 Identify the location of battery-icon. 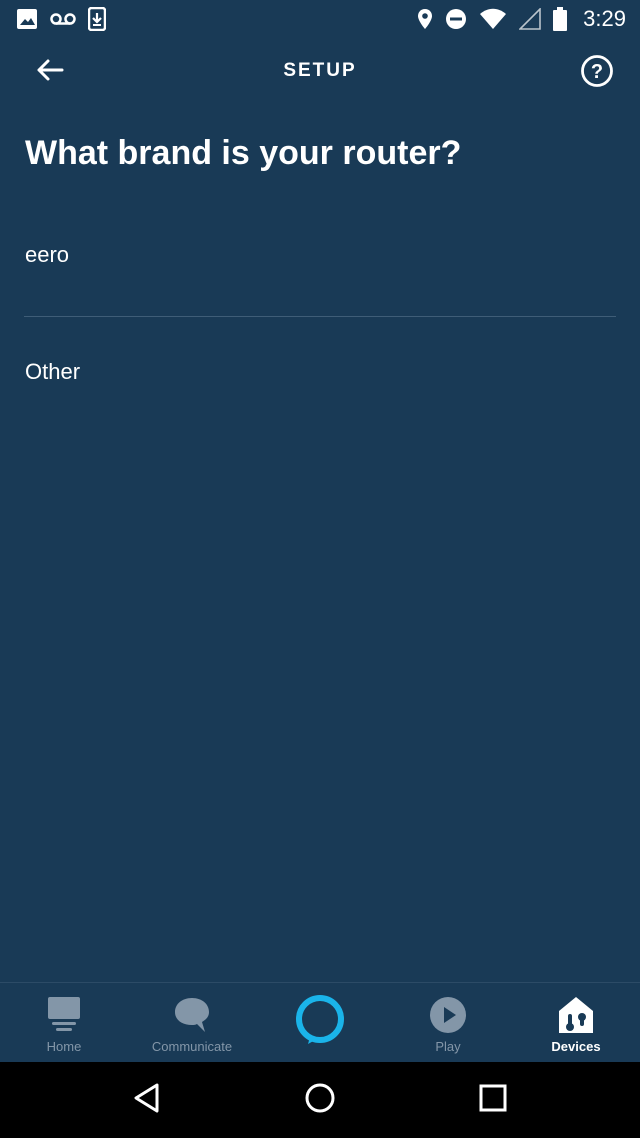
(560, 19).